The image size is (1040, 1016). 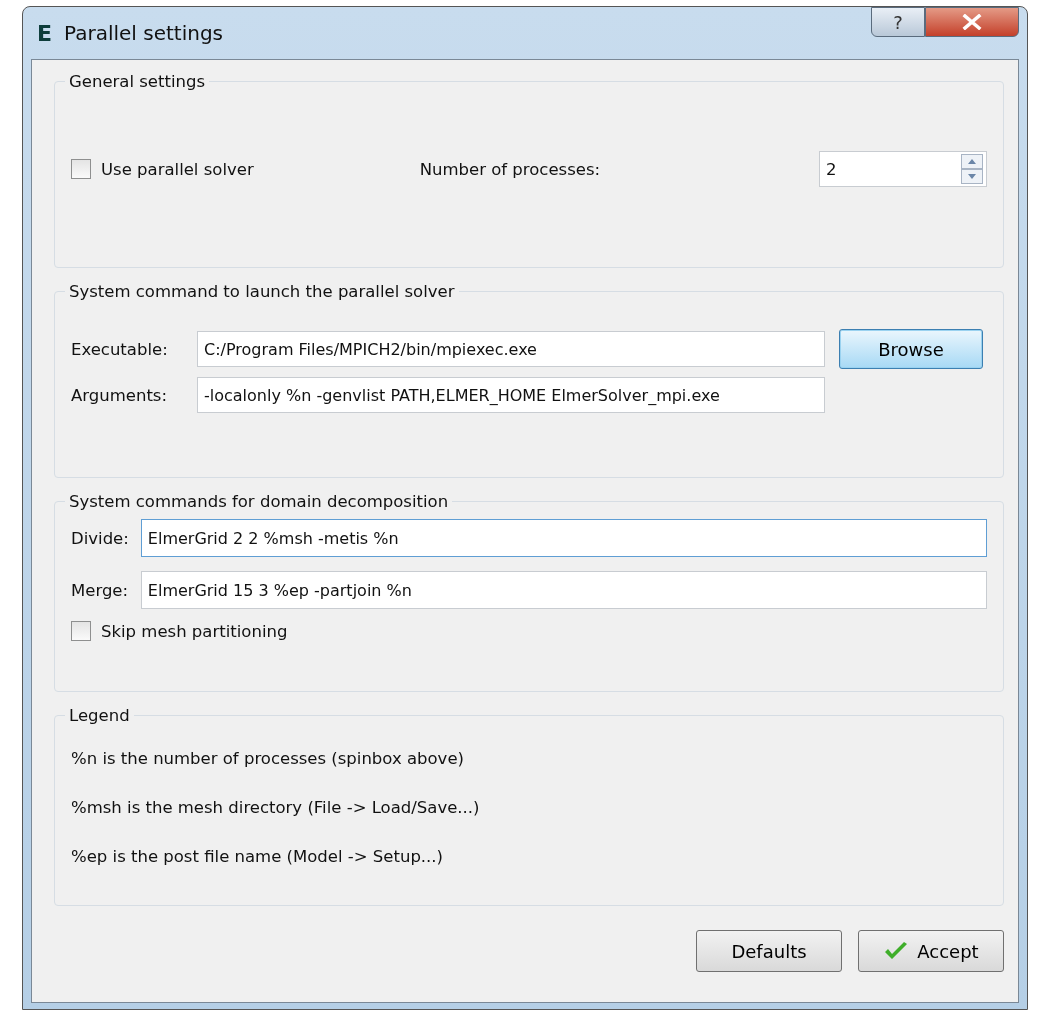 I want to click on legend-text: %ep is the post file name (Model -> Setup...), so click(x=258, y=857).